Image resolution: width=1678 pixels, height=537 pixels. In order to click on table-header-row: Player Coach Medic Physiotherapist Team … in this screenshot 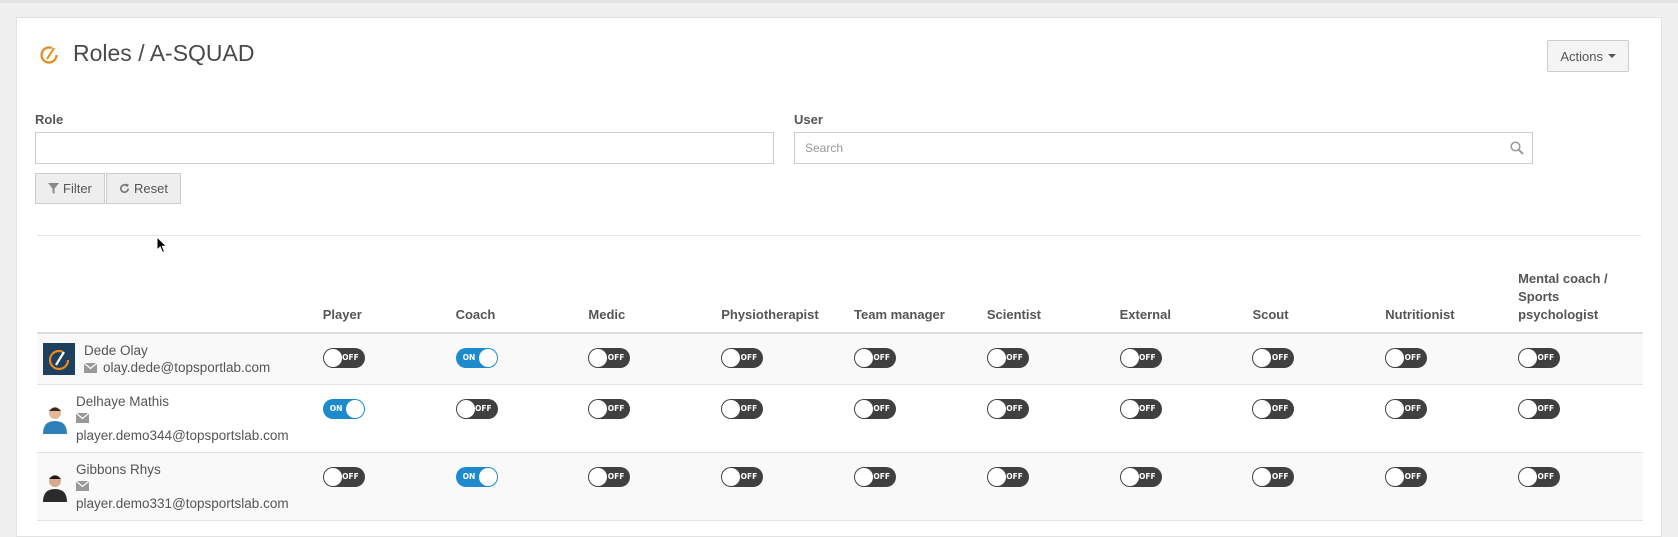, I will do `click(840, 302)`.